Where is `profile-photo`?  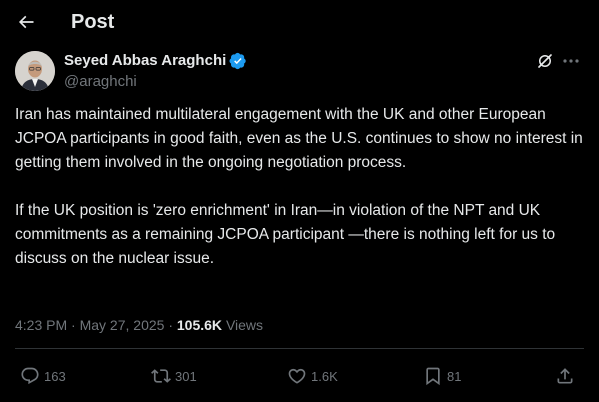
profile-photo is located at coordinates (35, 71).